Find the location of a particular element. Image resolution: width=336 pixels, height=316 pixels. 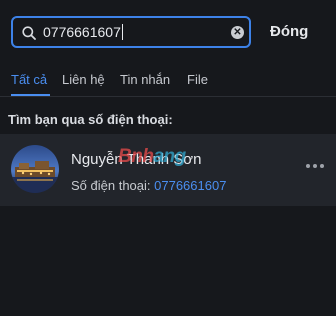

phone-line: Số điện thoại: 0776661607 is located at coordinates (148, 185).